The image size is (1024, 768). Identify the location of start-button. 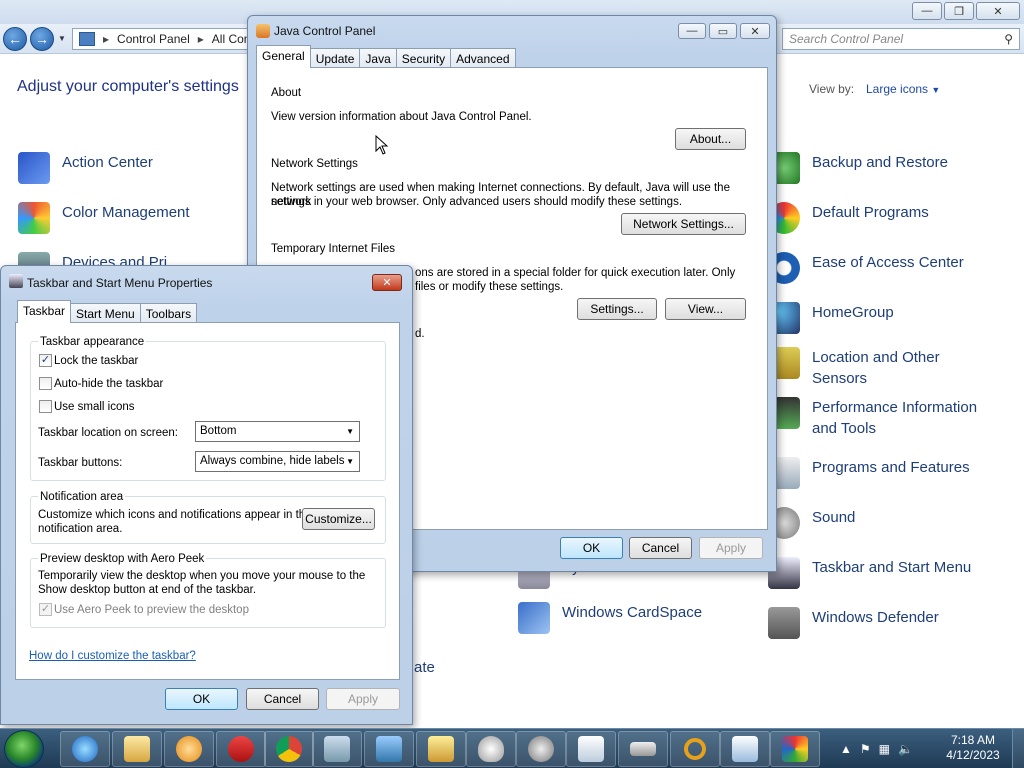
(24, 749).